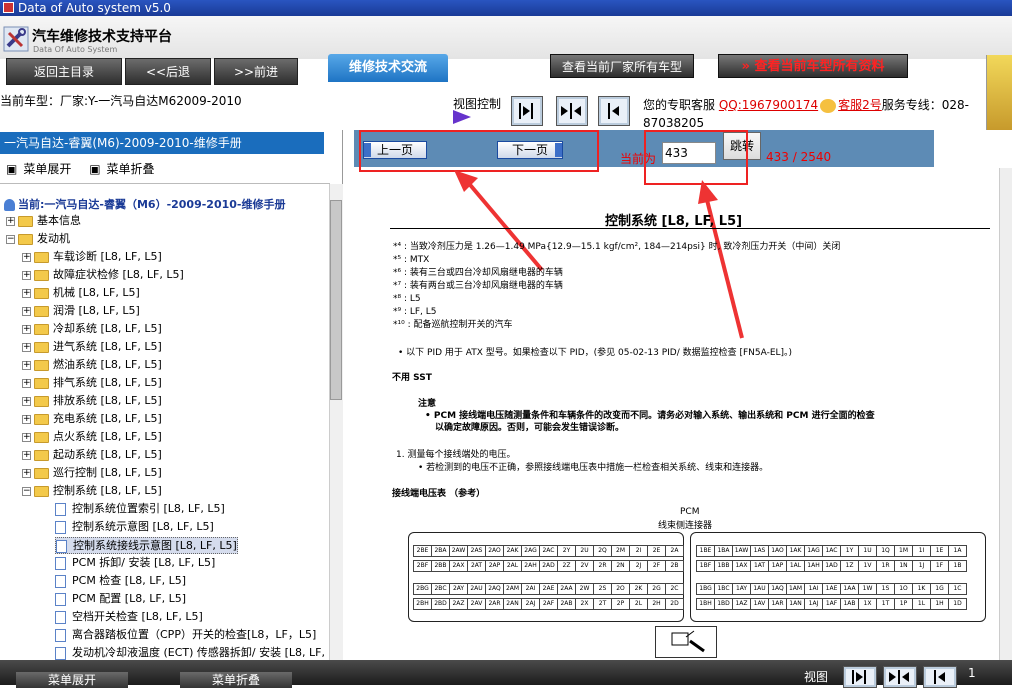  I want to click on view-split-button, so click(572, 111).